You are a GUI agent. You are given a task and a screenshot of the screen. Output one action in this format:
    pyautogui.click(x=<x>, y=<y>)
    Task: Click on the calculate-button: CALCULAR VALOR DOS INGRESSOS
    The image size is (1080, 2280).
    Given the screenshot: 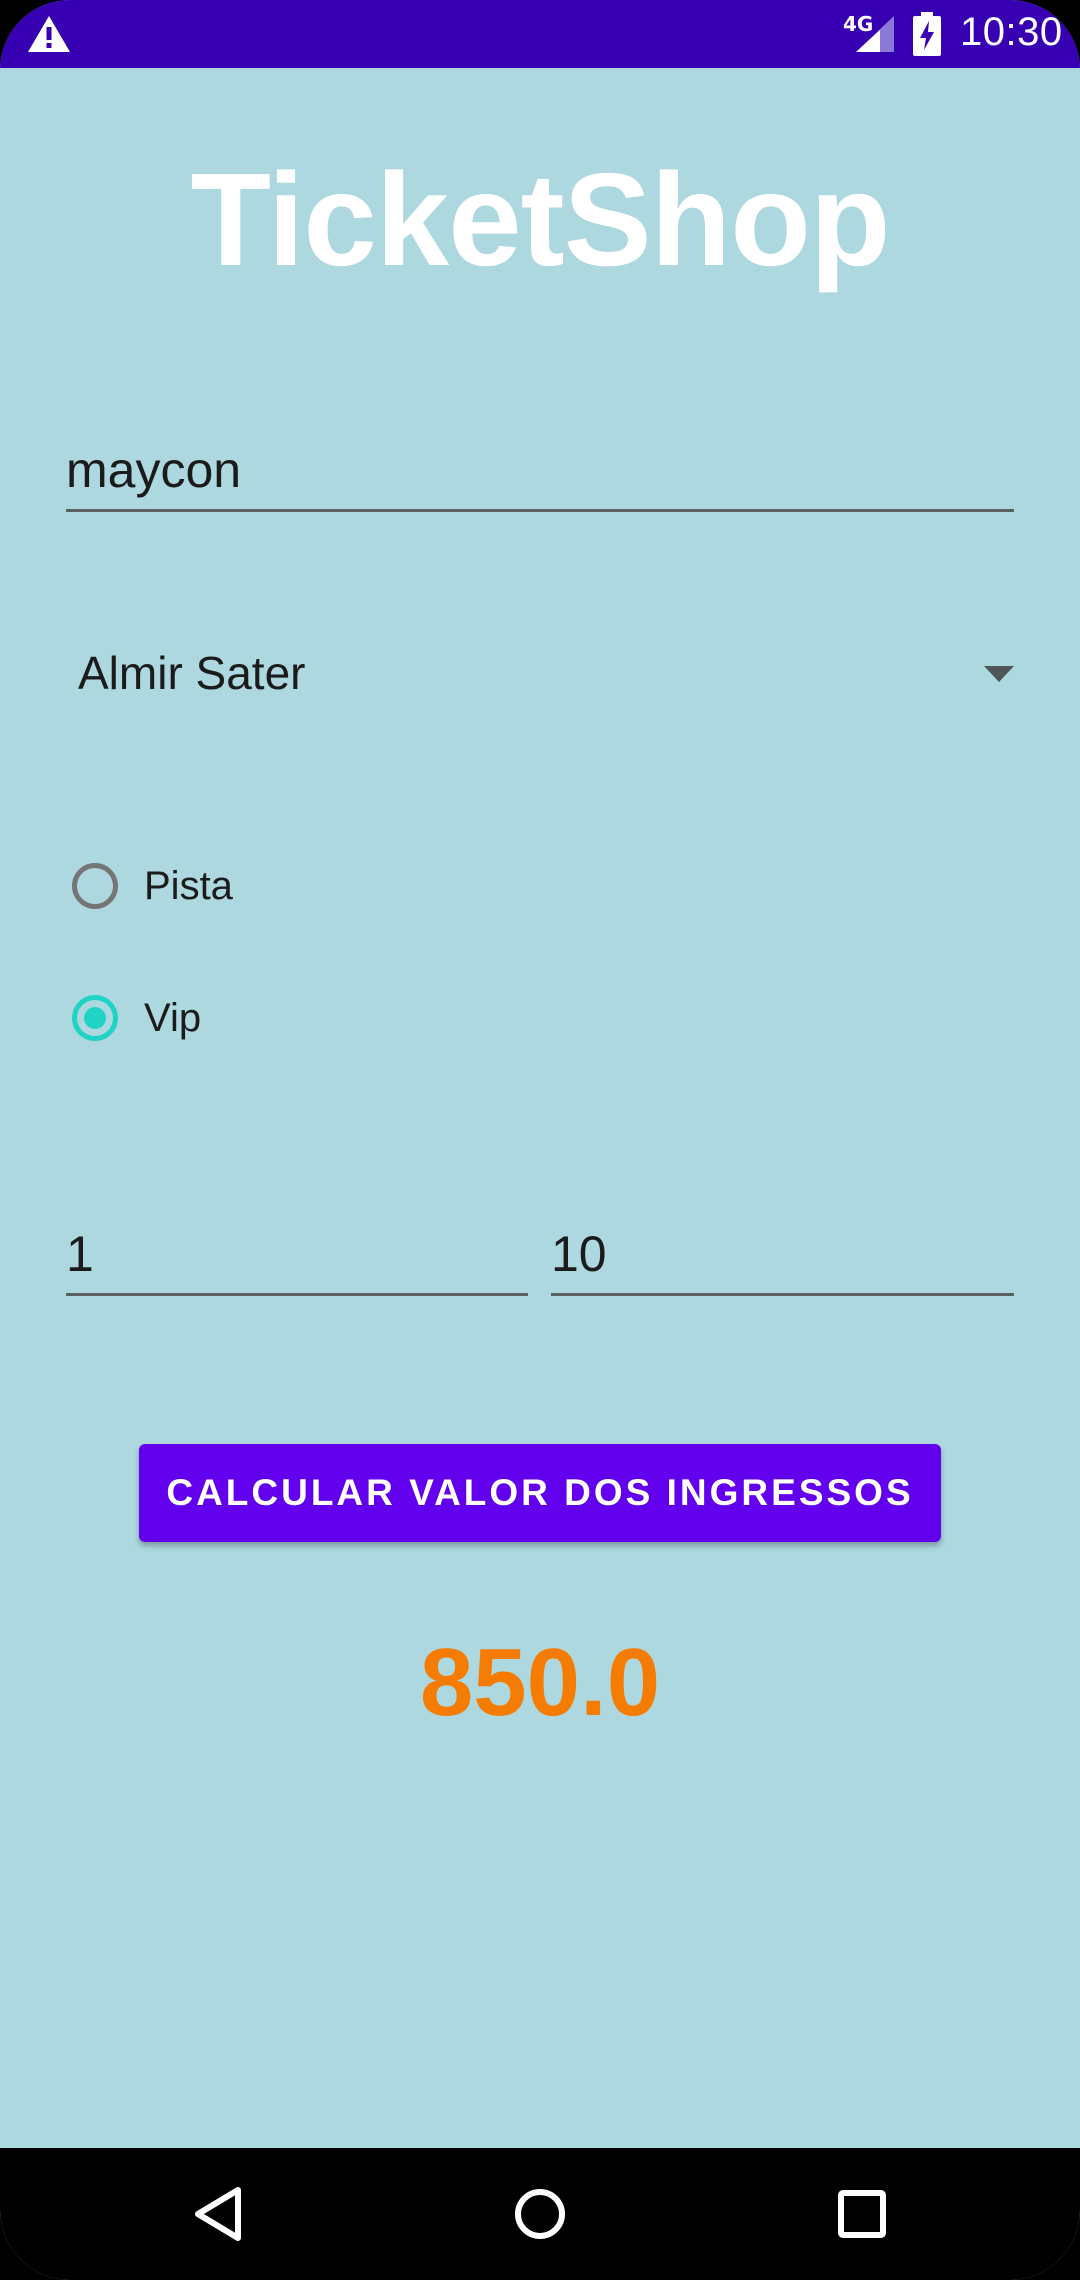 What is the action you would take?
    pyautogui.click(x=540, y=1493)
    